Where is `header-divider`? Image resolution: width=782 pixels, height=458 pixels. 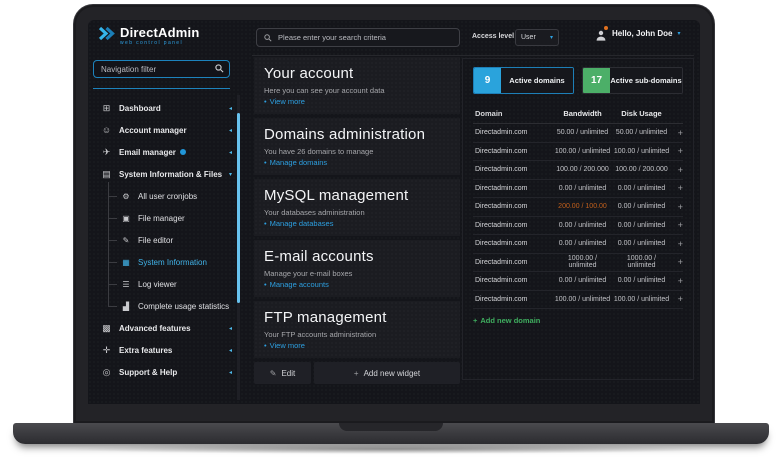
header-divider is located at coordinates (473, 55).